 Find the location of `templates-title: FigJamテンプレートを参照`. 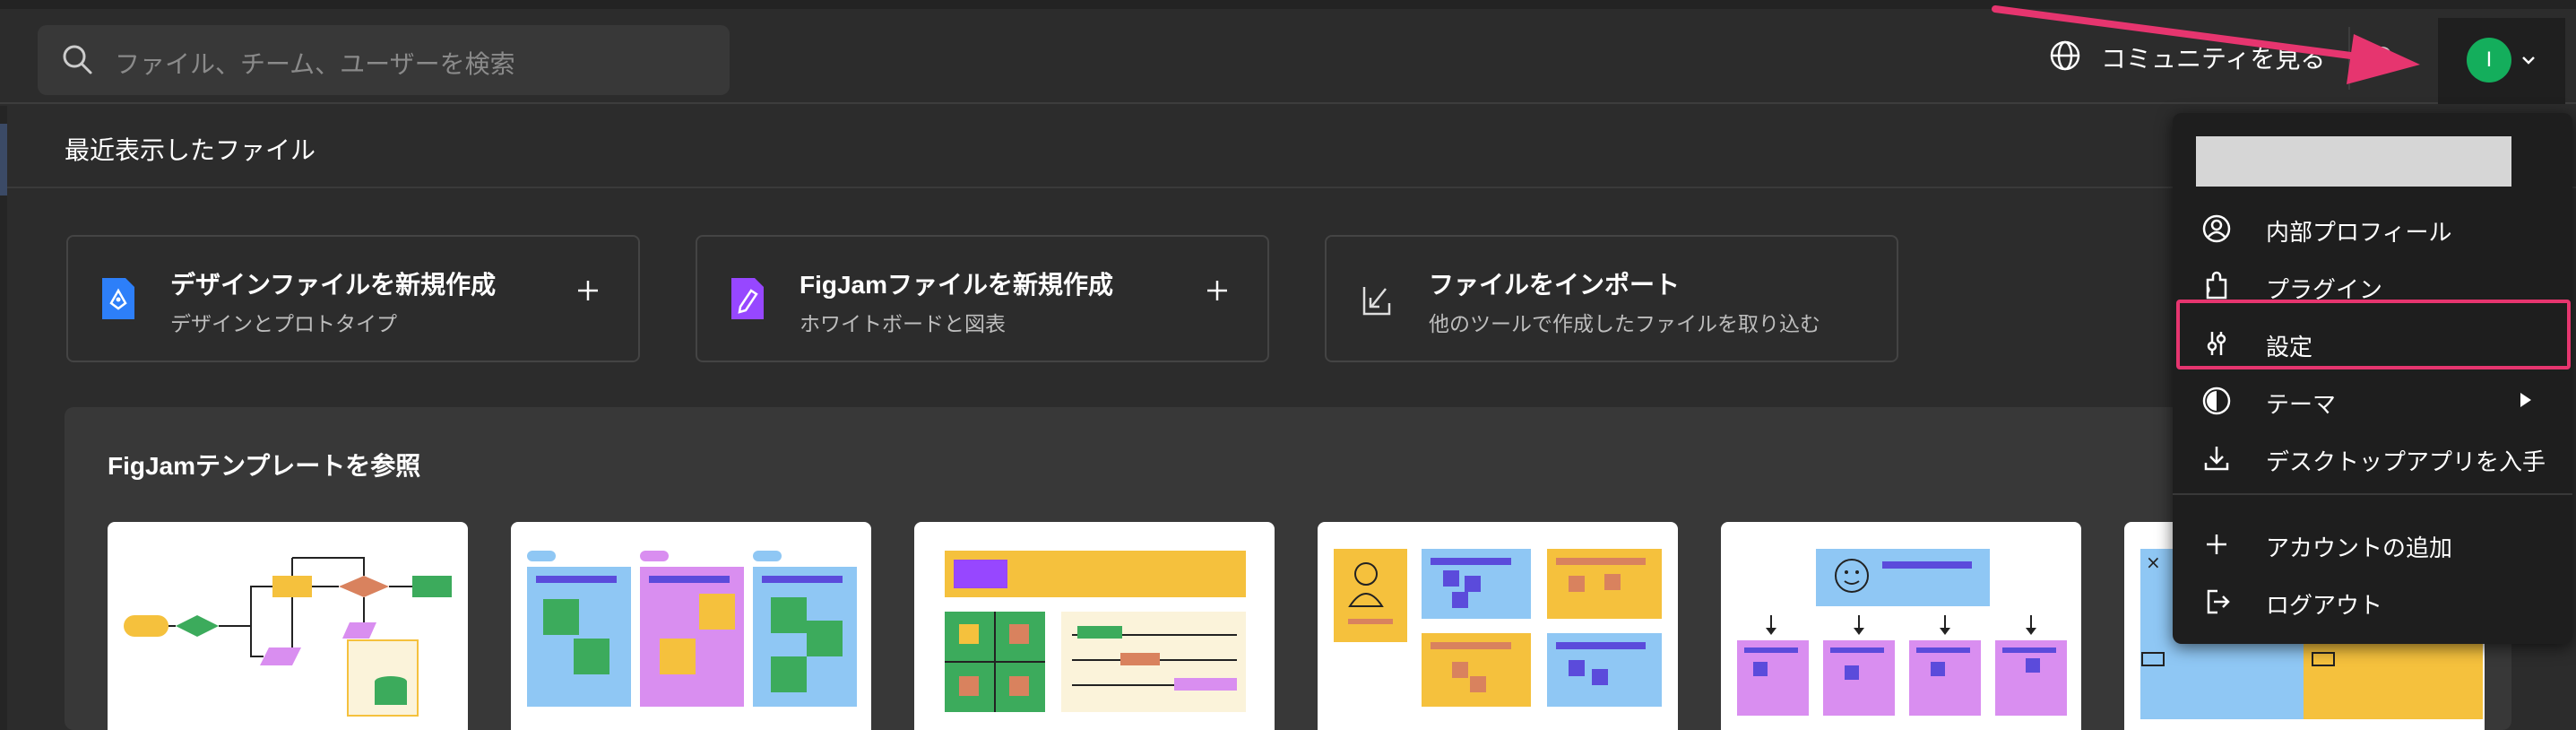

templates-title: FigJamテンプレートを参照 is located at coordinates (264, 466).